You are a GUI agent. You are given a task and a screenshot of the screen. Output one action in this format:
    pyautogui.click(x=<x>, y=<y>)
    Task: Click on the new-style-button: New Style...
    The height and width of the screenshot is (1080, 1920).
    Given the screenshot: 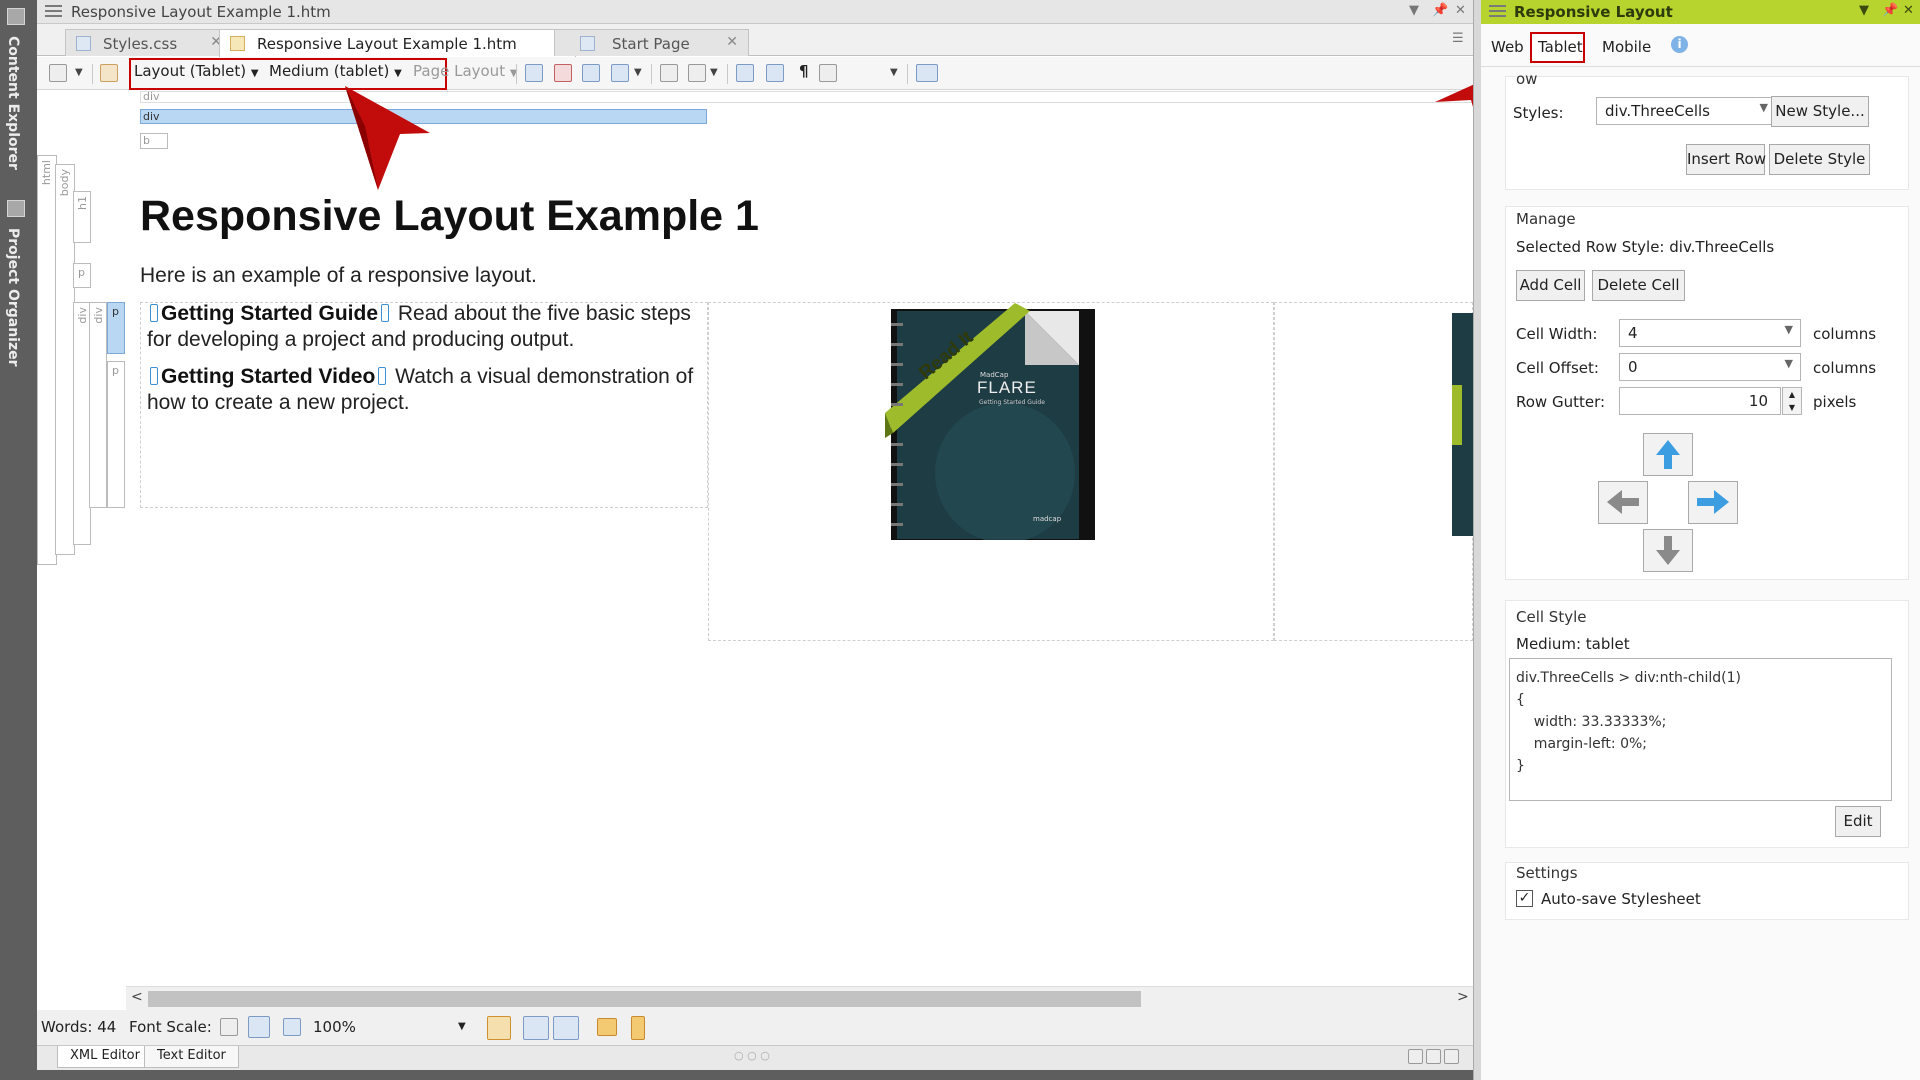 What is the action you would take?
    pyautogui.click(x=1820, y=111)
    